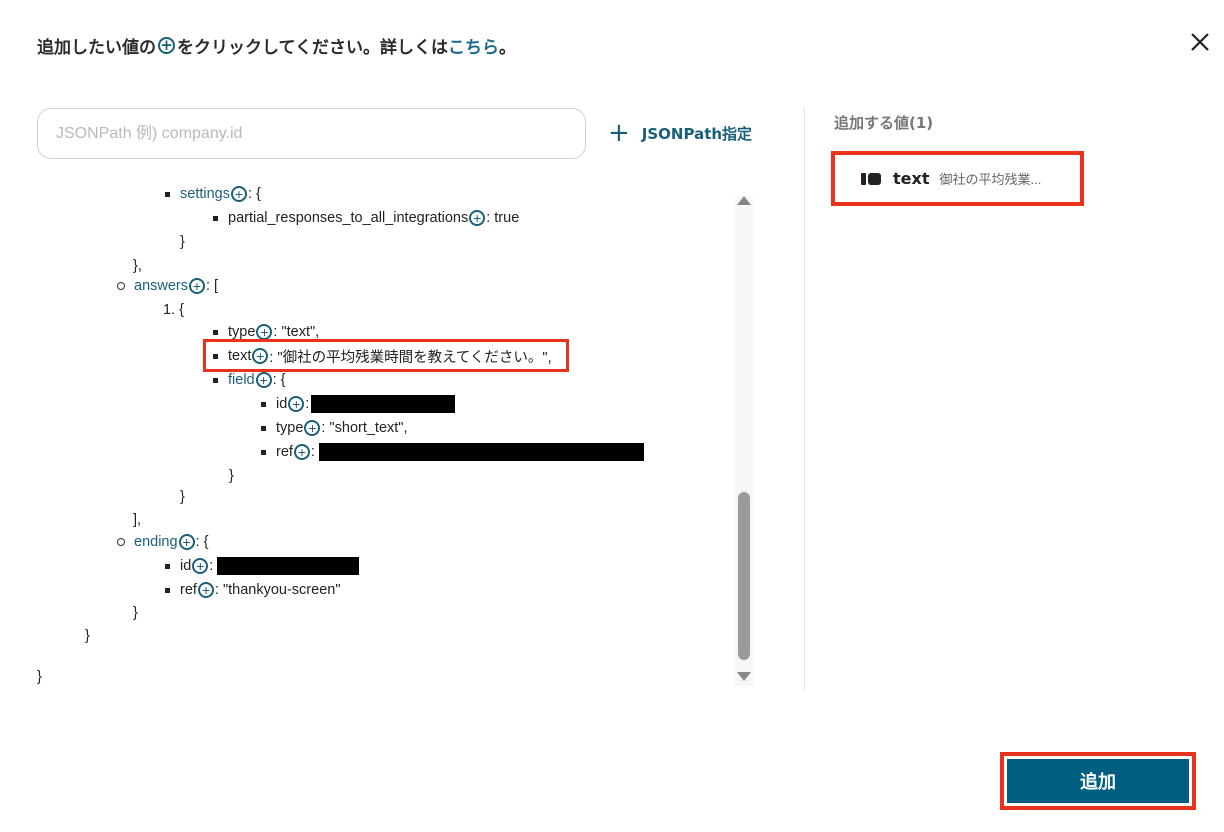 The width and height of the screenshot is (1224, 832). I want to click on tree-key: partial_responses_to_all_integrations, so click(348, 218).